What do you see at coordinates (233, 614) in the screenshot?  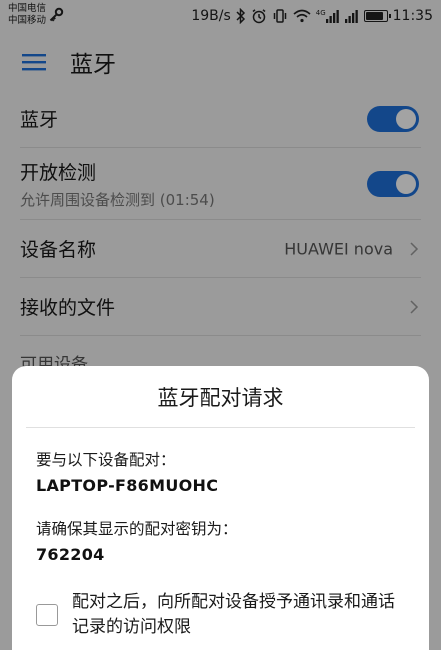 I see `consent-text: 配对之后，向所配对设备授予通讯录和通话记录的访问权限` at bounding box center [233, 614].